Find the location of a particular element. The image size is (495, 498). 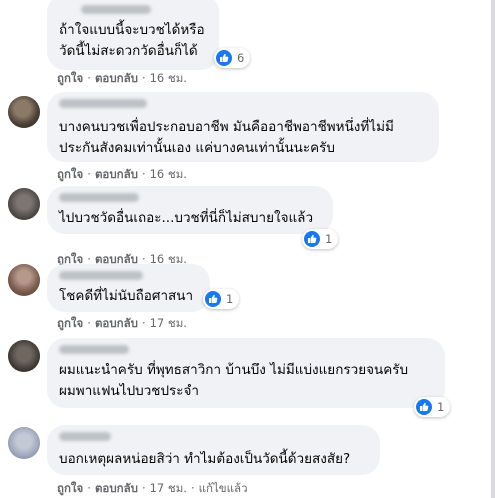

comment-actions: ถูกใจ · ตอบกลับ · 17 ชม. is located at coordinates (122, 324).